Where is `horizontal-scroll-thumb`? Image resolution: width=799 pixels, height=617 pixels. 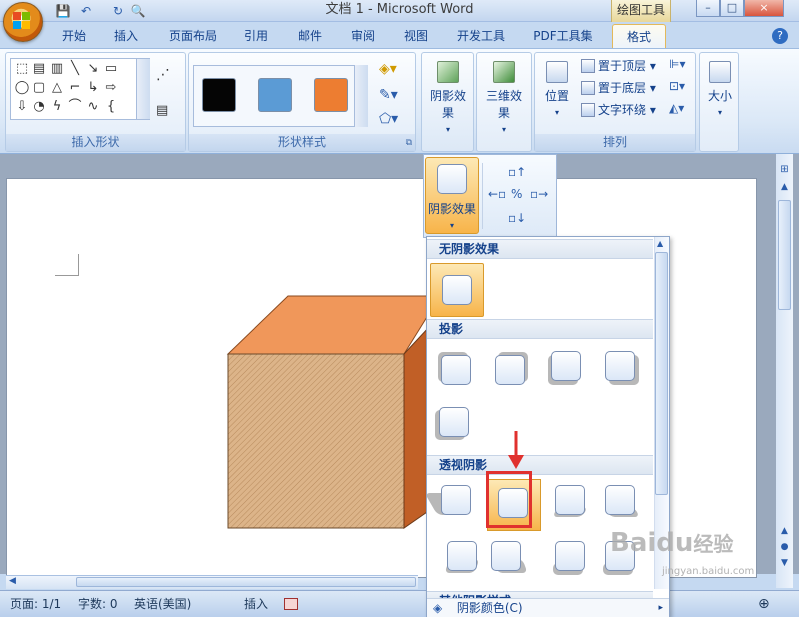 horizontal-scroll-thumb is located at coordinates (246, 582).